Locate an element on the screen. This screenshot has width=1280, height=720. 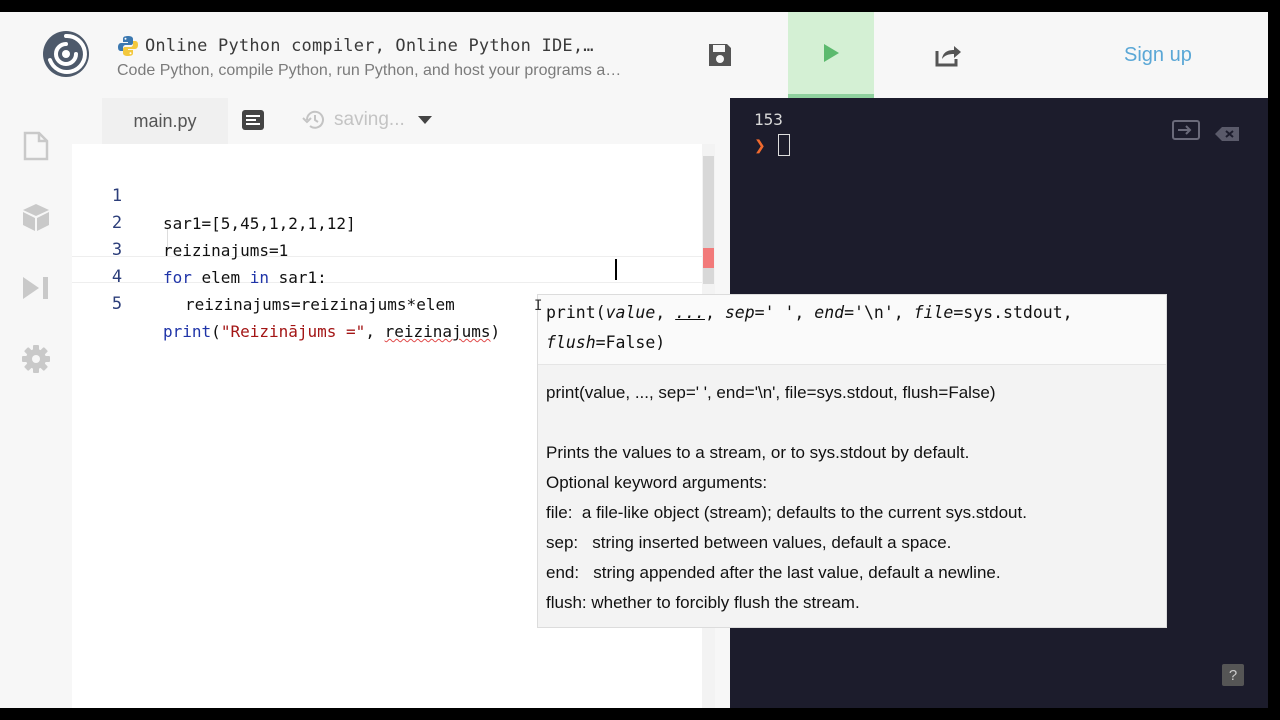
sig-token: =sys.stdout, is located at coordinates (1013, 312).